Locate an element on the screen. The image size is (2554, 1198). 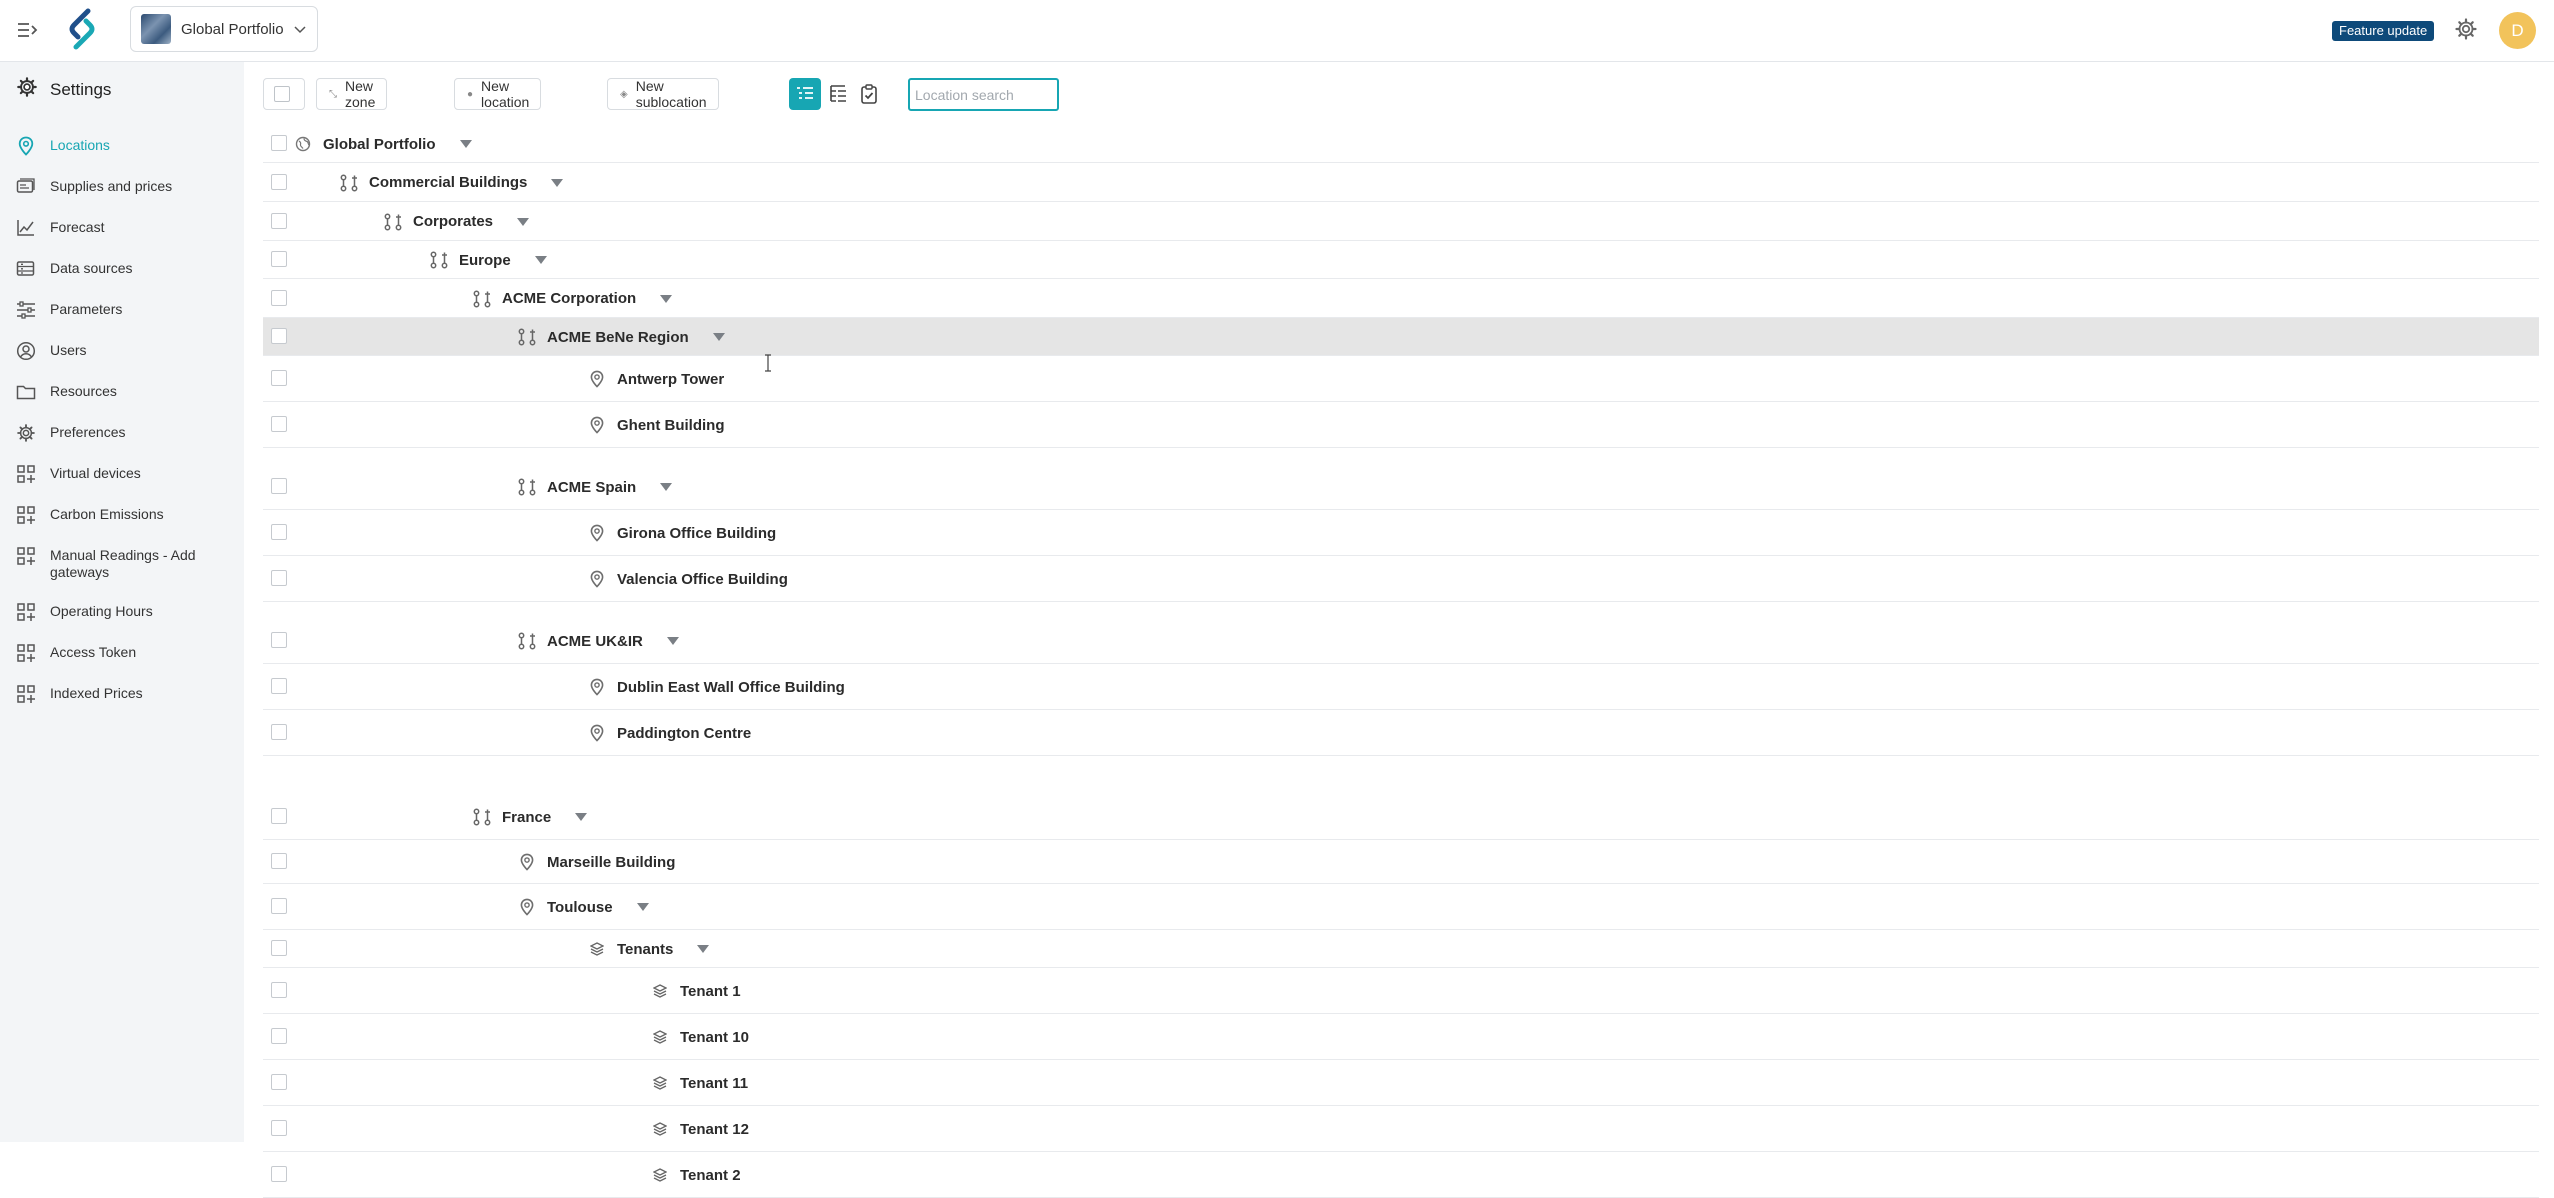
tree-row: Marseille Building is located at coordinates (1401, 862).